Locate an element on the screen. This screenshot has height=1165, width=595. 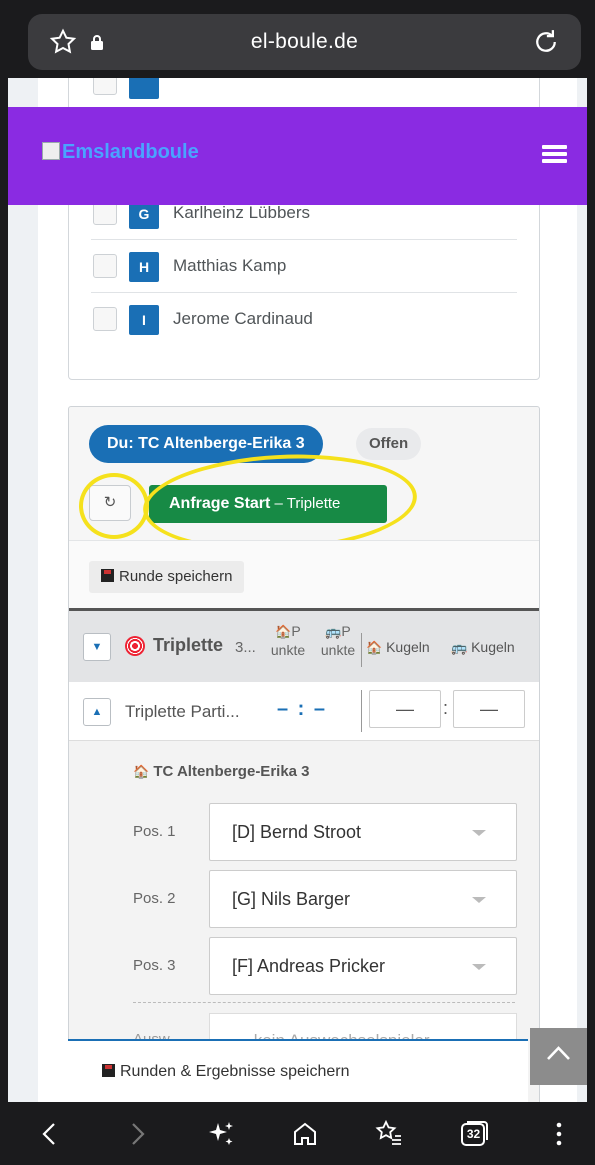
game-row: ▲ Triplette Parti... – : – — : — is located at coordinates (304, 711).